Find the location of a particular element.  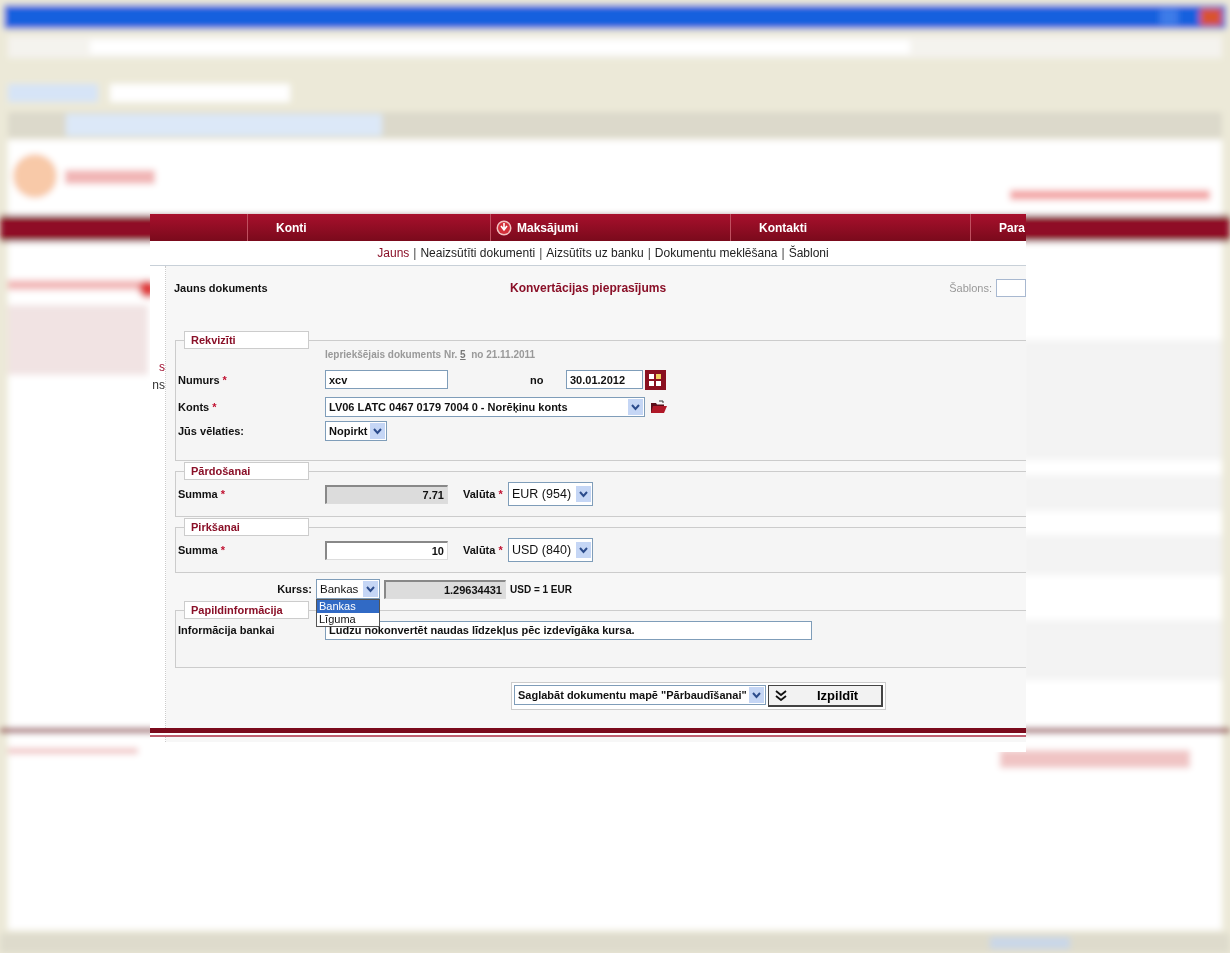

currency-dropdown: USD (840) is located at coordinates (550, 550).